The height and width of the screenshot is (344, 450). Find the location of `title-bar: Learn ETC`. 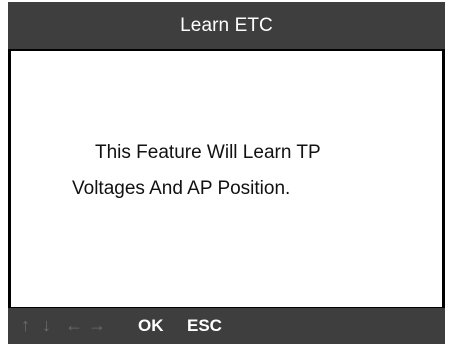

title-bar: Learn ETC is located at coordinates (226, 25).